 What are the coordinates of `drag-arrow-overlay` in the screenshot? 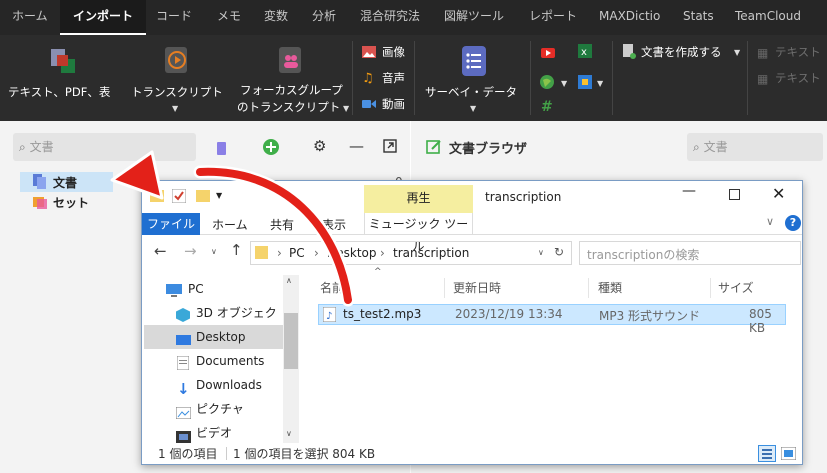 It's located at (232, 228).